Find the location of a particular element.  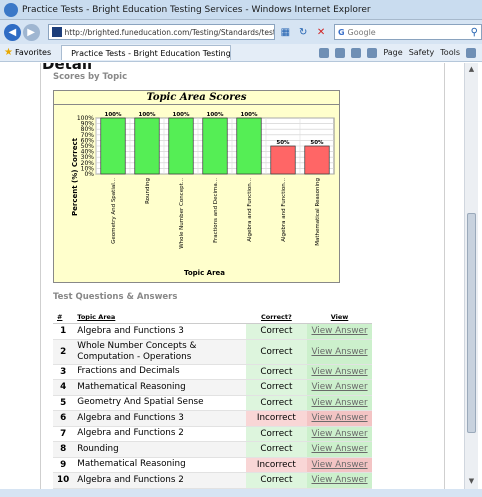

search-icon: ⚲ is located at coordinates (474, 32).